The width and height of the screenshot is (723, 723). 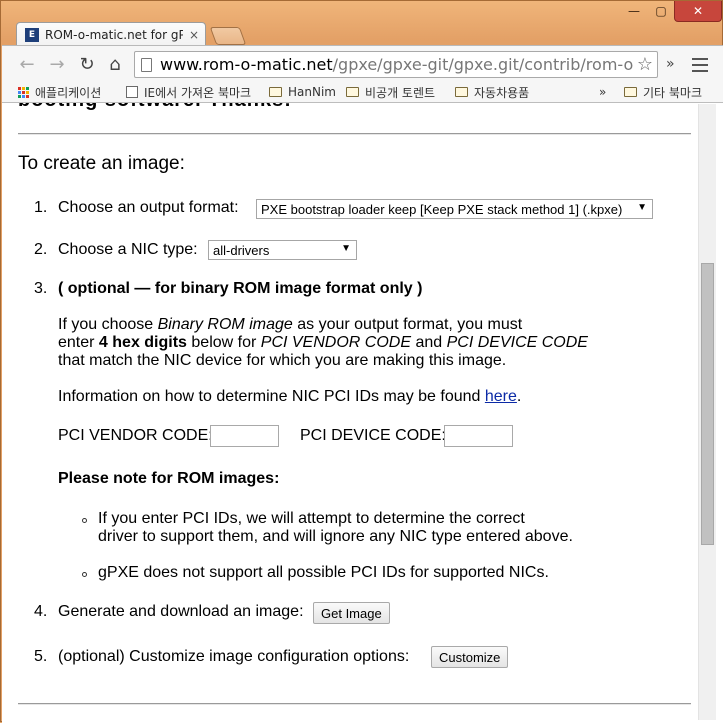 I want to click on device-code-label: PCI DEVICE CODE:, so click(x=373, y=435).